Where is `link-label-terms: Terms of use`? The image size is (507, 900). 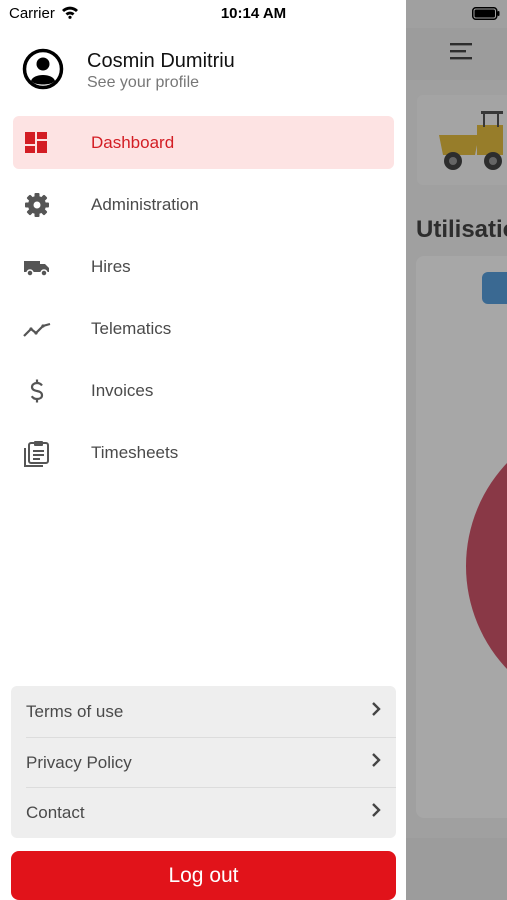
link-label-terms: Terms of use is located at coordinates (75, 711).